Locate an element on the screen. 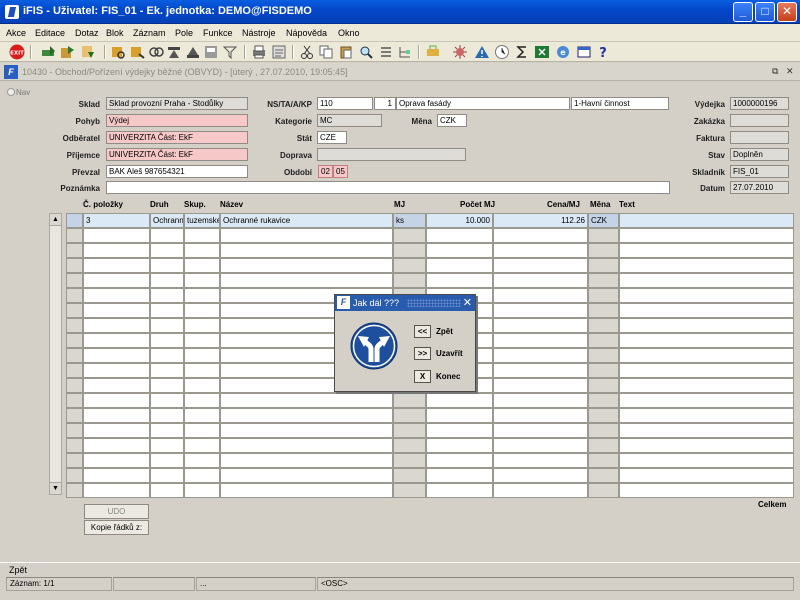  cell-pocet-mj: 10.000 is located at coordinates (459, 220).